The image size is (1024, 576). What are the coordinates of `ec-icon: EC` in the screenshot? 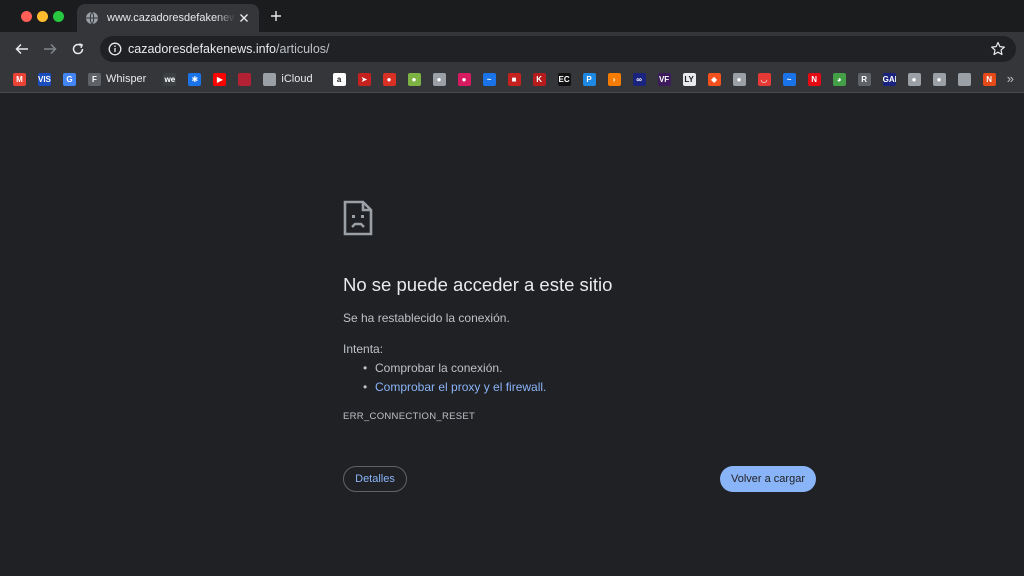 It's located at (564, 79).